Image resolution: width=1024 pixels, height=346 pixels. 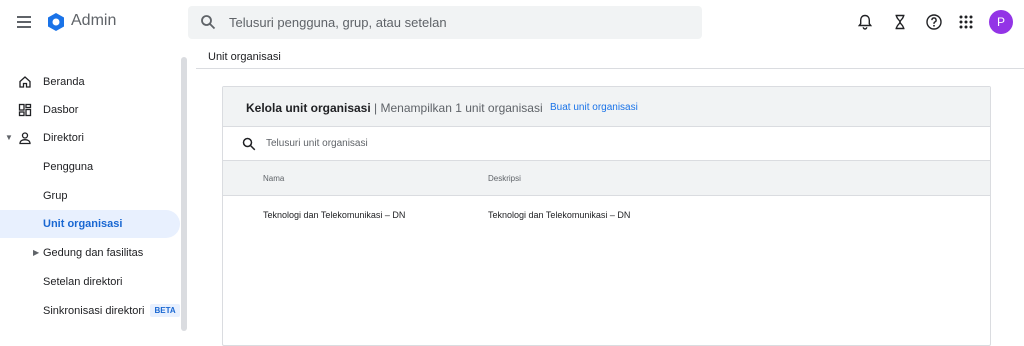 I want to click on sidebar-item-gedung-dan-fasilitas: ▶ Gedung dan fasilitas, so click(x=90, y=253).